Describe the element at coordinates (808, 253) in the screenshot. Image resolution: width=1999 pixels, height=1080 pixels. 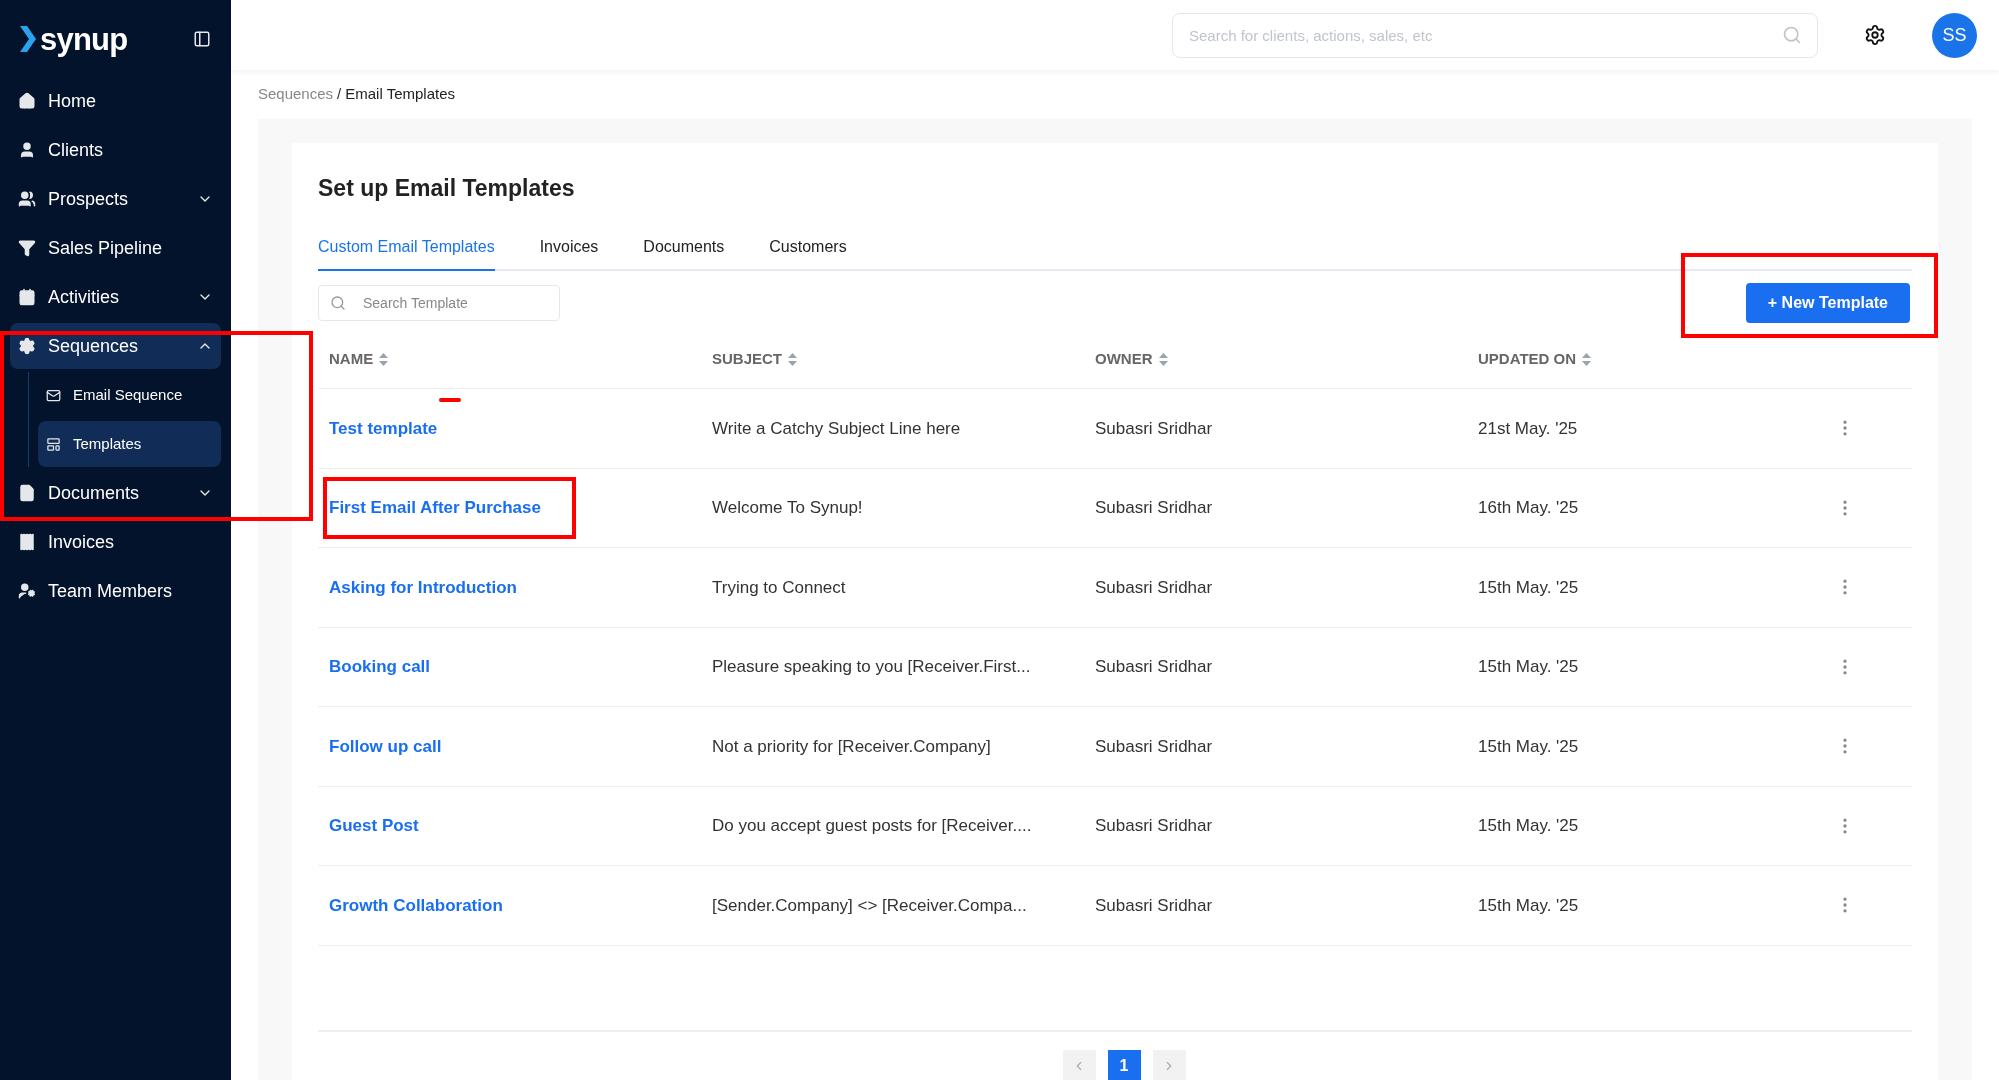
I see `tab: Customers` at that location.